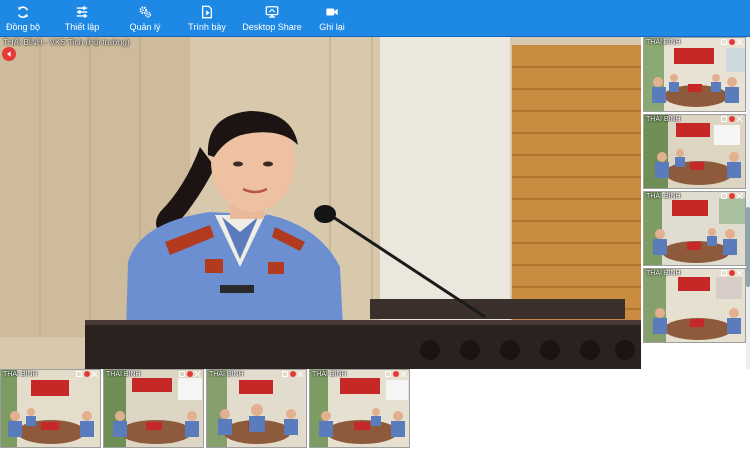 Image resolution: width=750 pixels, height=450 pixels. I want to click on present-button: Trình bày, so click(207, 18).